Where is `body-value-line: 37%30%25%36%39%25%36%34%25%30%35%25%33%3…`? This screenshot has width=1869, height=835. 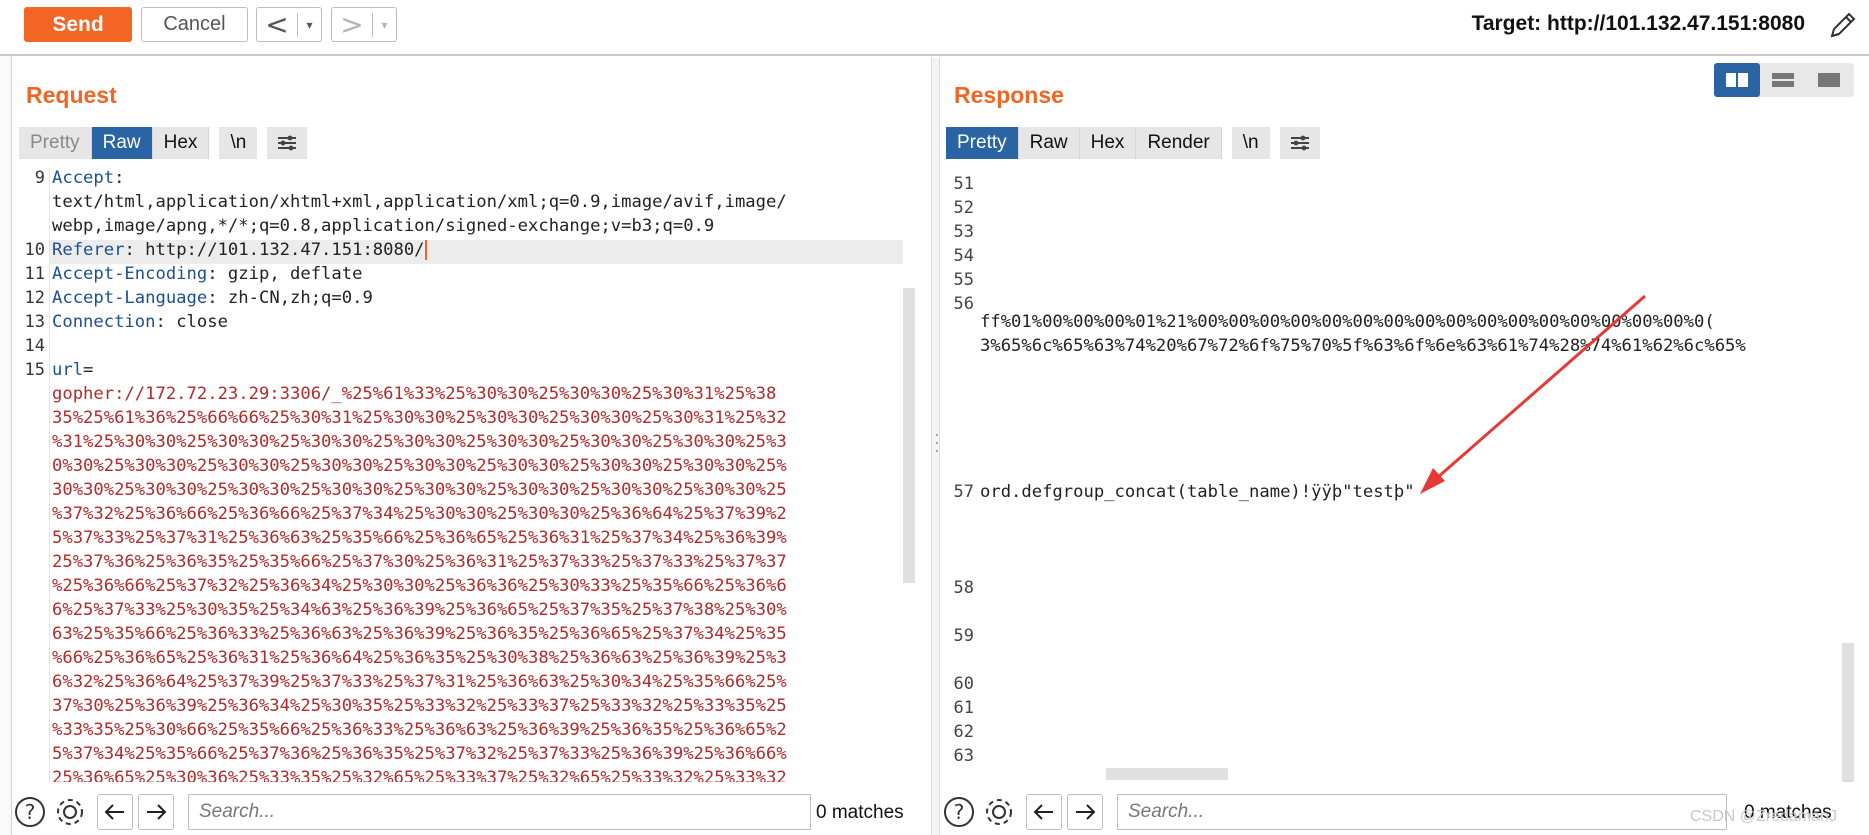 body-value-line: 37%30%25%36%39%25%36%34%25%30%35%25%33%3… is located at coordinates (419, 706).